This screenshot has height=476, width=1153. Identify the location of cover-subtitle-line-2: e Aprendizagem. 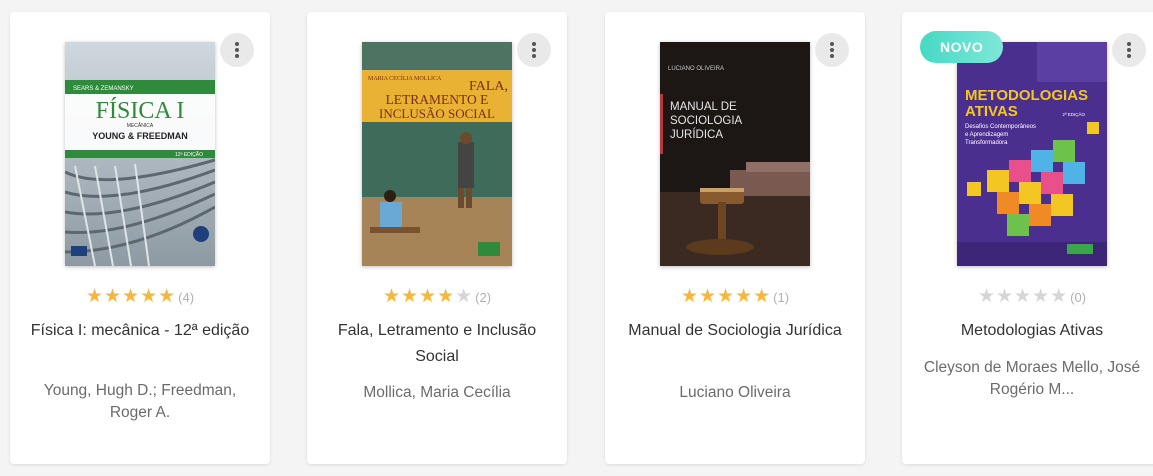
(986, 135).